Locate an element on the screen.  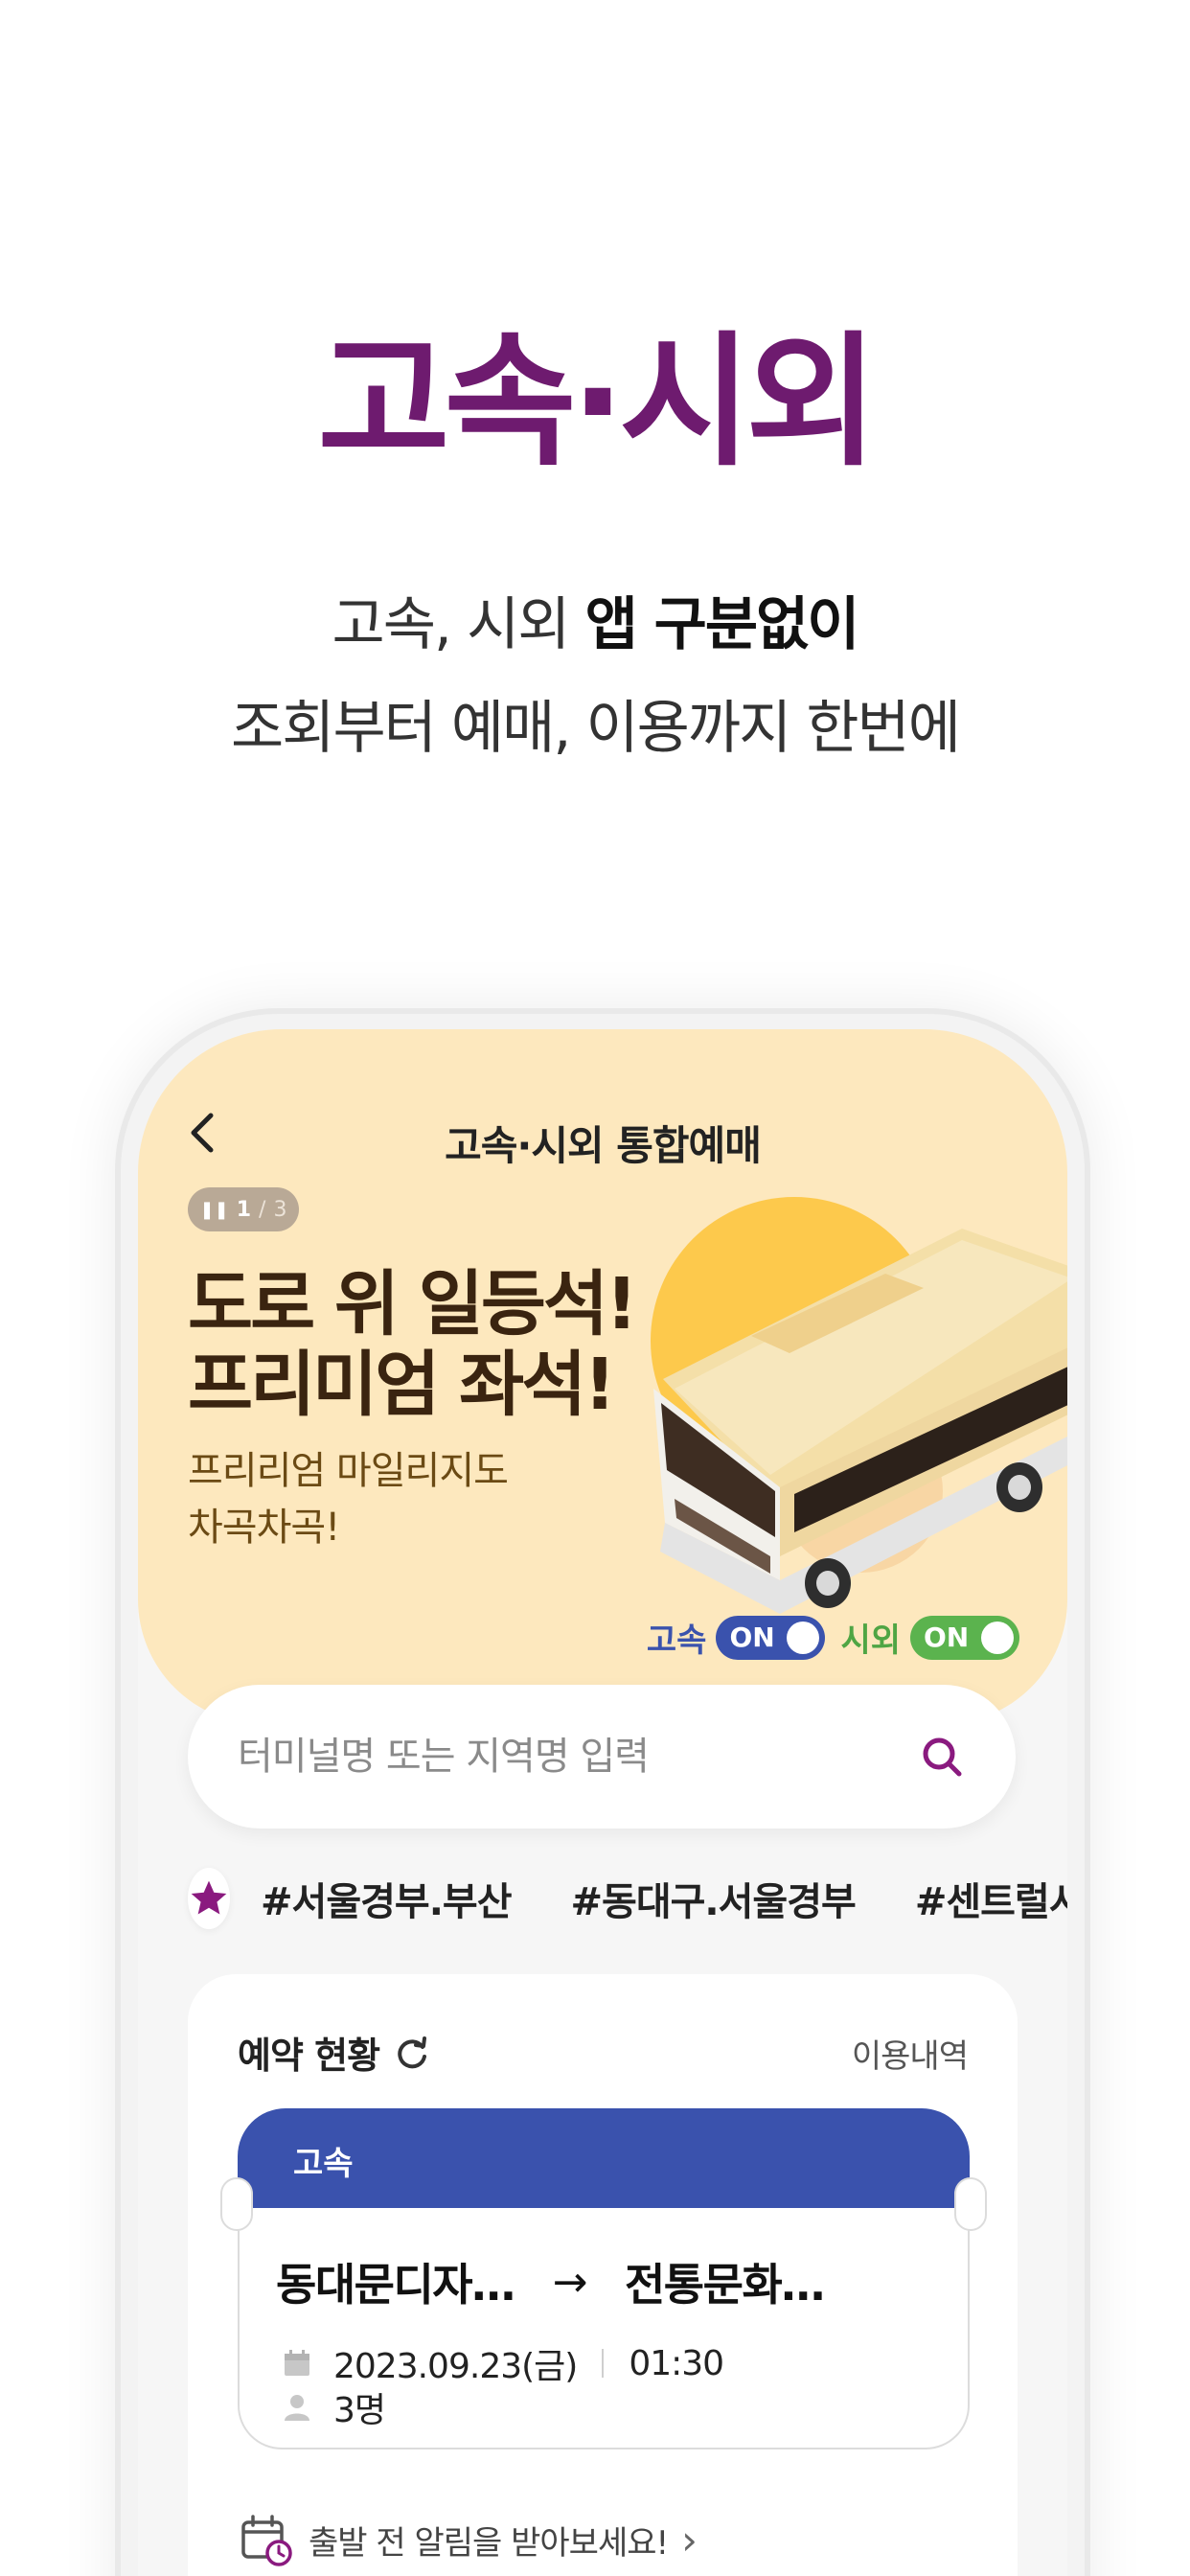
promo-title-line1: 도로 위 일등석! is located at coordinates (413, 1304).